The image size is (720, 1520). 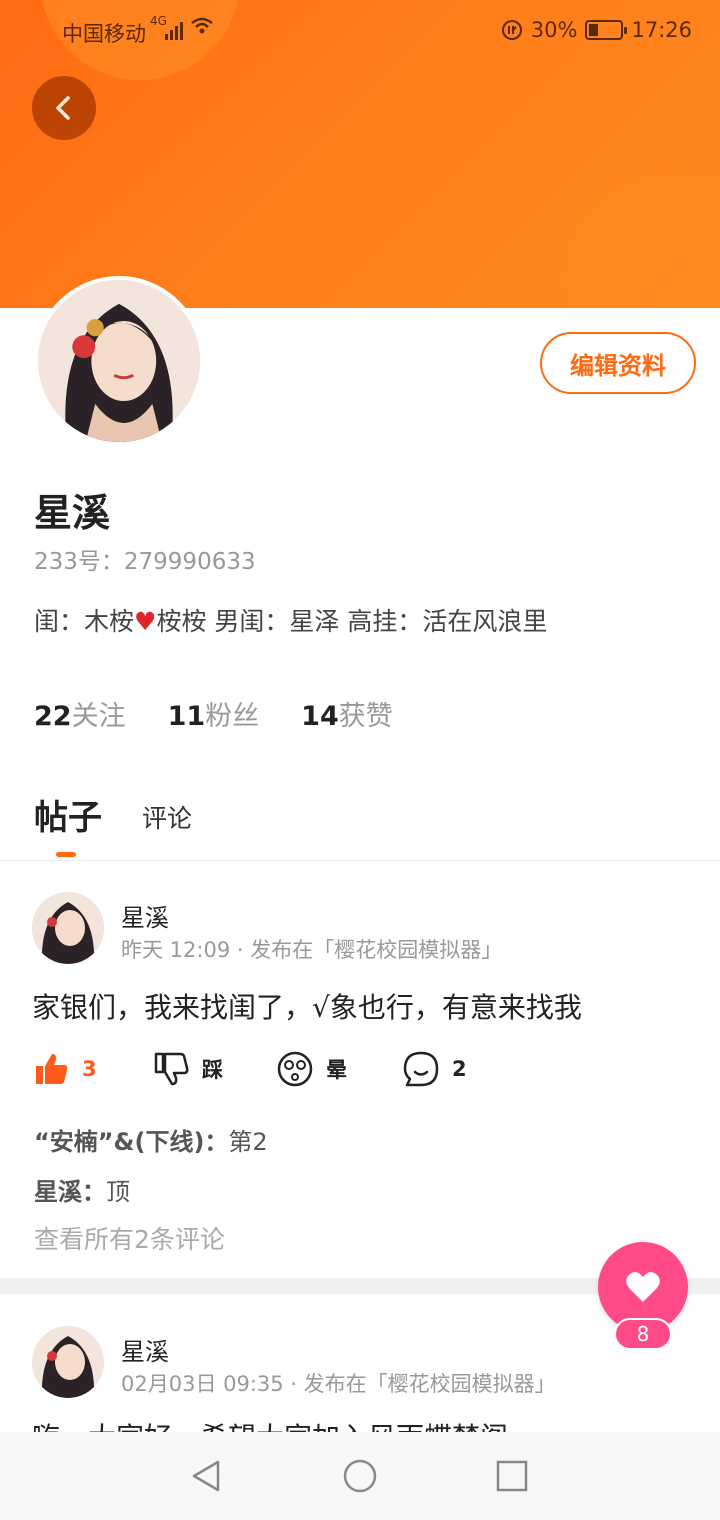 I want to click on header-decor-circle, so click(x=640, y=239).